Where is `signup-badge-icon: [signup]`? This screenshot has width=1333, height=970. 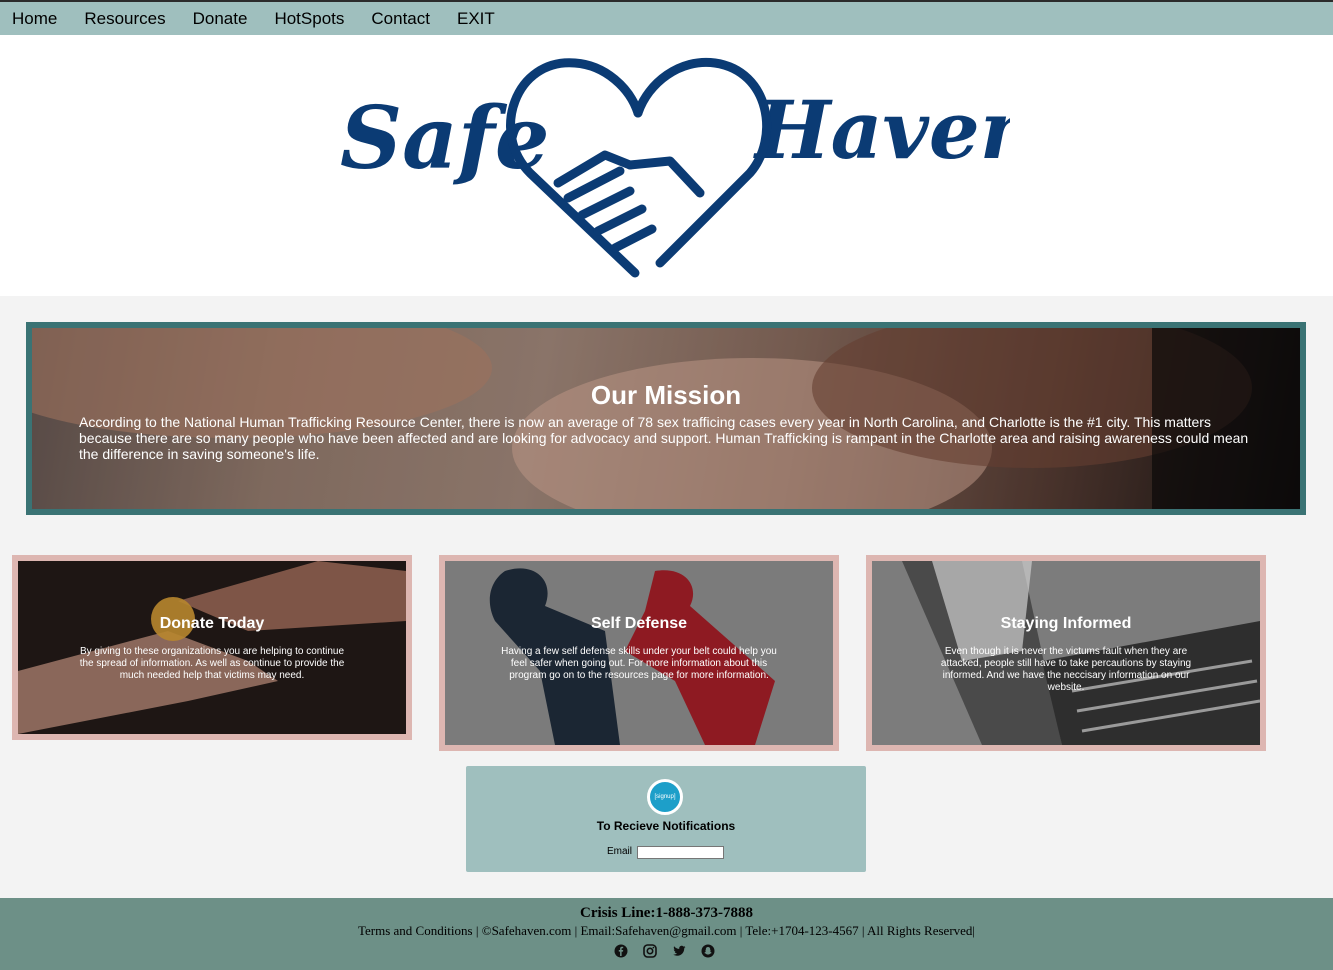
signup-badge-icon: [signup] is located at coordinates (665, 797).